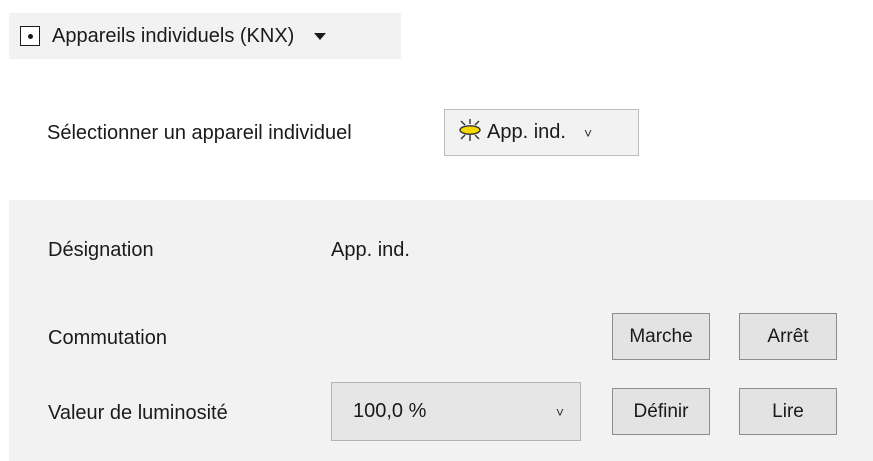 This screenshot has height=461, width=873. I want to click on device-select-label: Sélectionner un appareil individuel, so click(199, 133).